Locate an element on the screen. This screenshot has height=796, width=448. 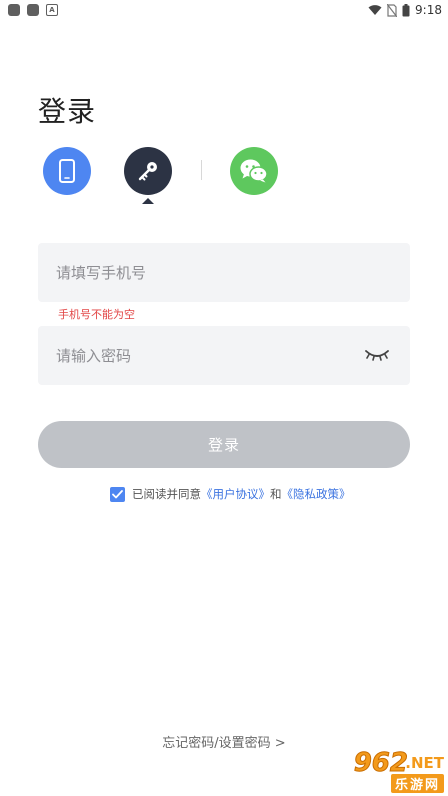
wechat-login-button is located at coordinates (254, 171).